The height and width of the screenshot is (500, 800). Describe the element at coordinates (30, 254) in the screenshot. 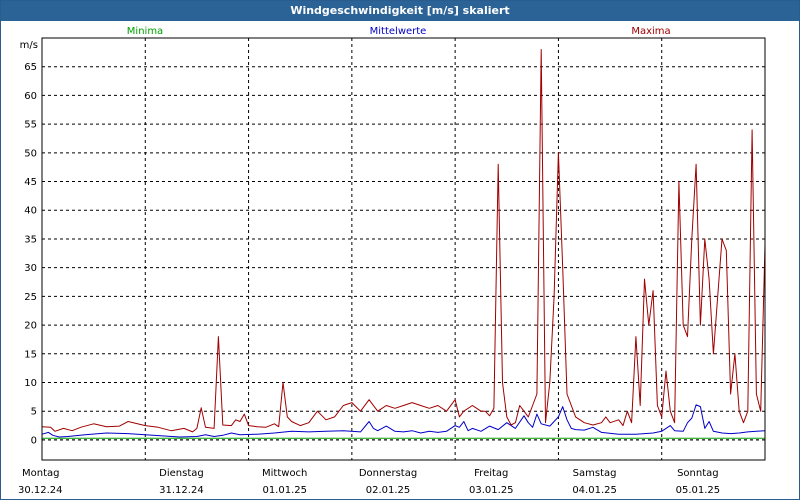

I see `y-axis-ticks: 0 5 10 15 20 25 30 35 40 45 50 55 60 65` at that location.